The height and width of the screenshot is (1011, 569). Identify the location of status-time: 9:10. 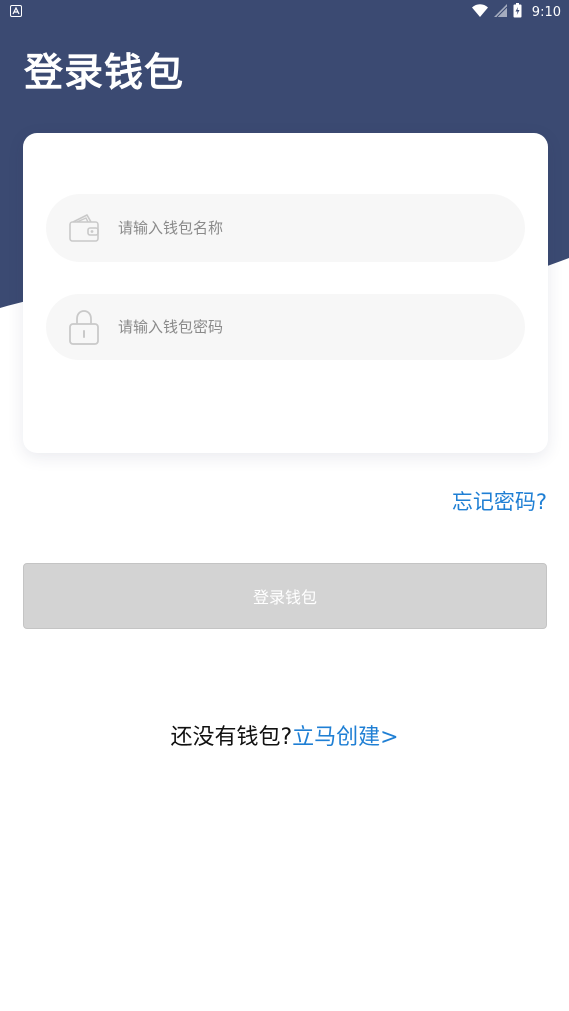
(546, 12).